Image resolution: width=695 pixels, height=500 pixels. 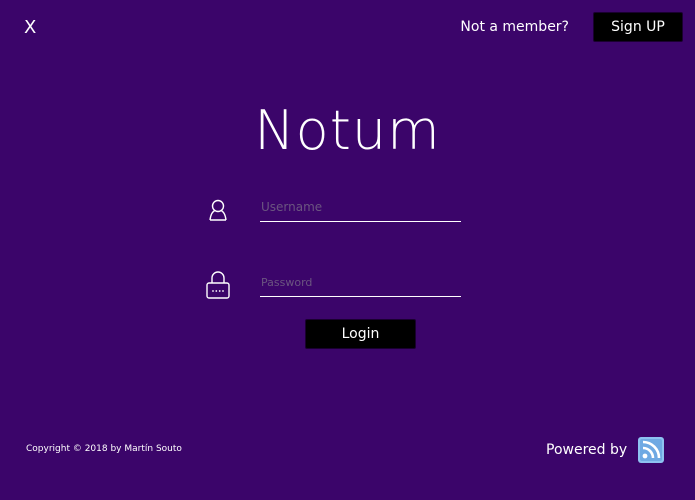 What do you see at coordinates (360, 283) in the screenshot?
I see `password-input` at bounding box center [360, 283].